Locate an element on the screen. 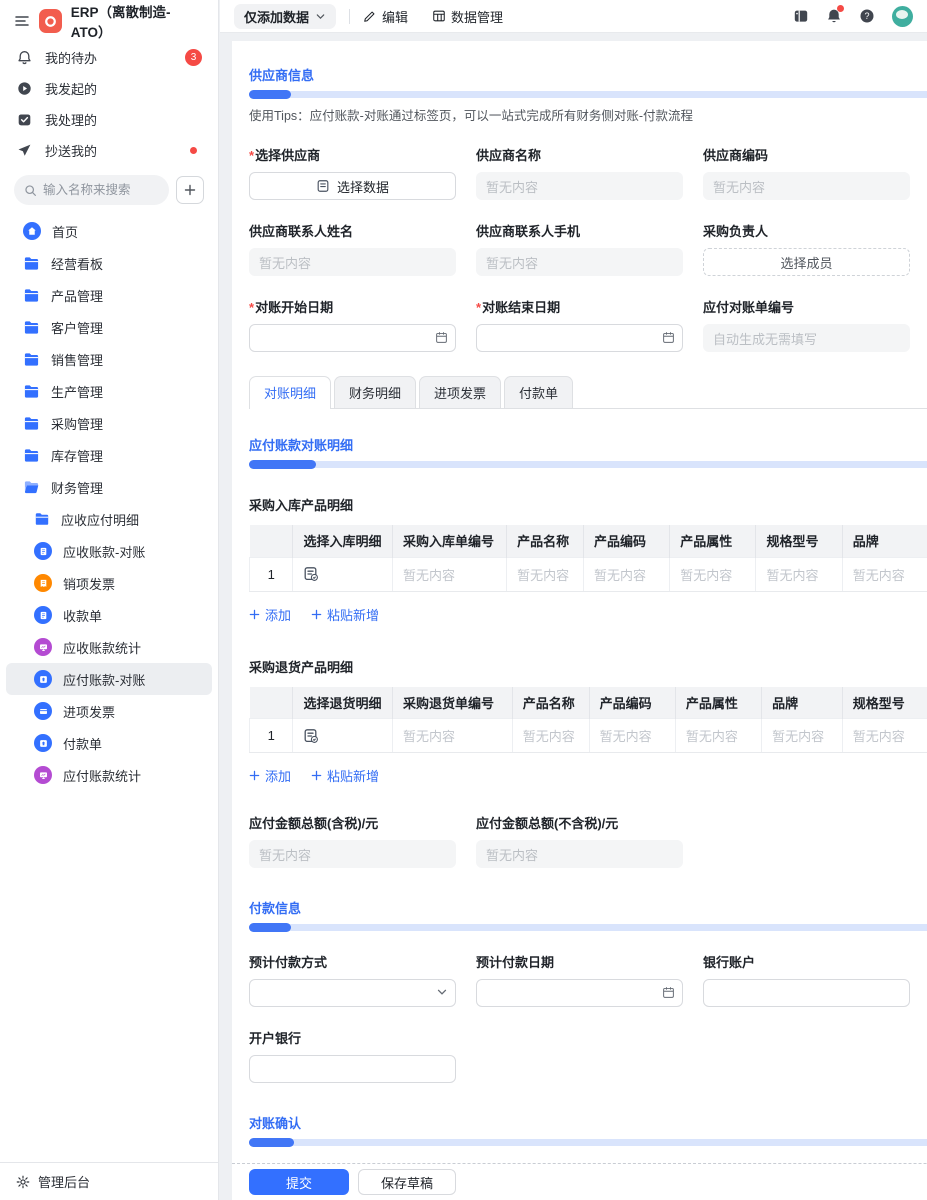  sidebar-item-handled-by-me: 我处理的 is located at coordinates (109, 119).